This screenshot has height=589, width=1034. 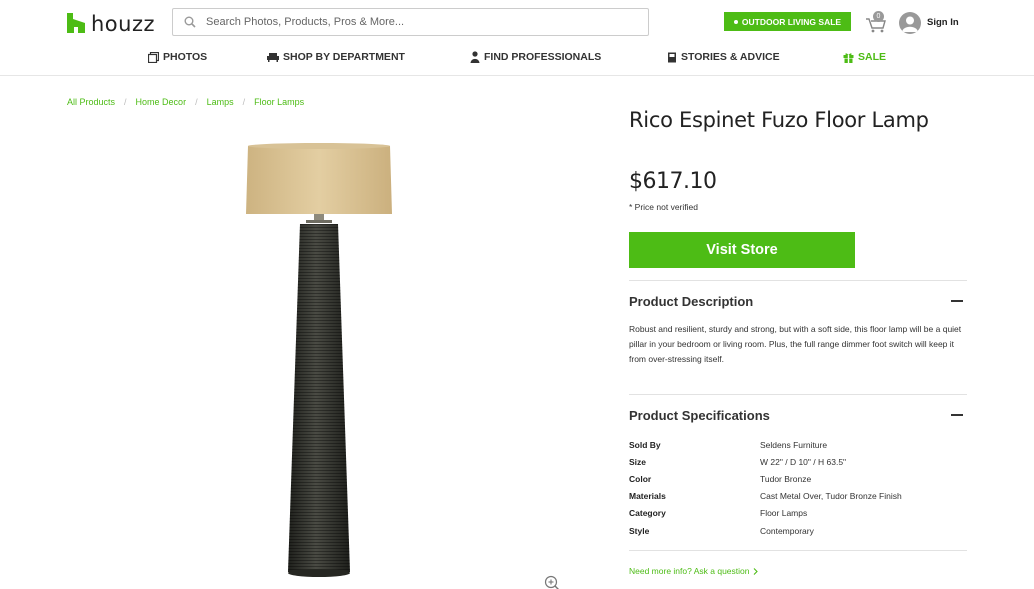 I want to click on breadcrumb-floor-lamps: Floor Lamps, so click(x=279, y=102).